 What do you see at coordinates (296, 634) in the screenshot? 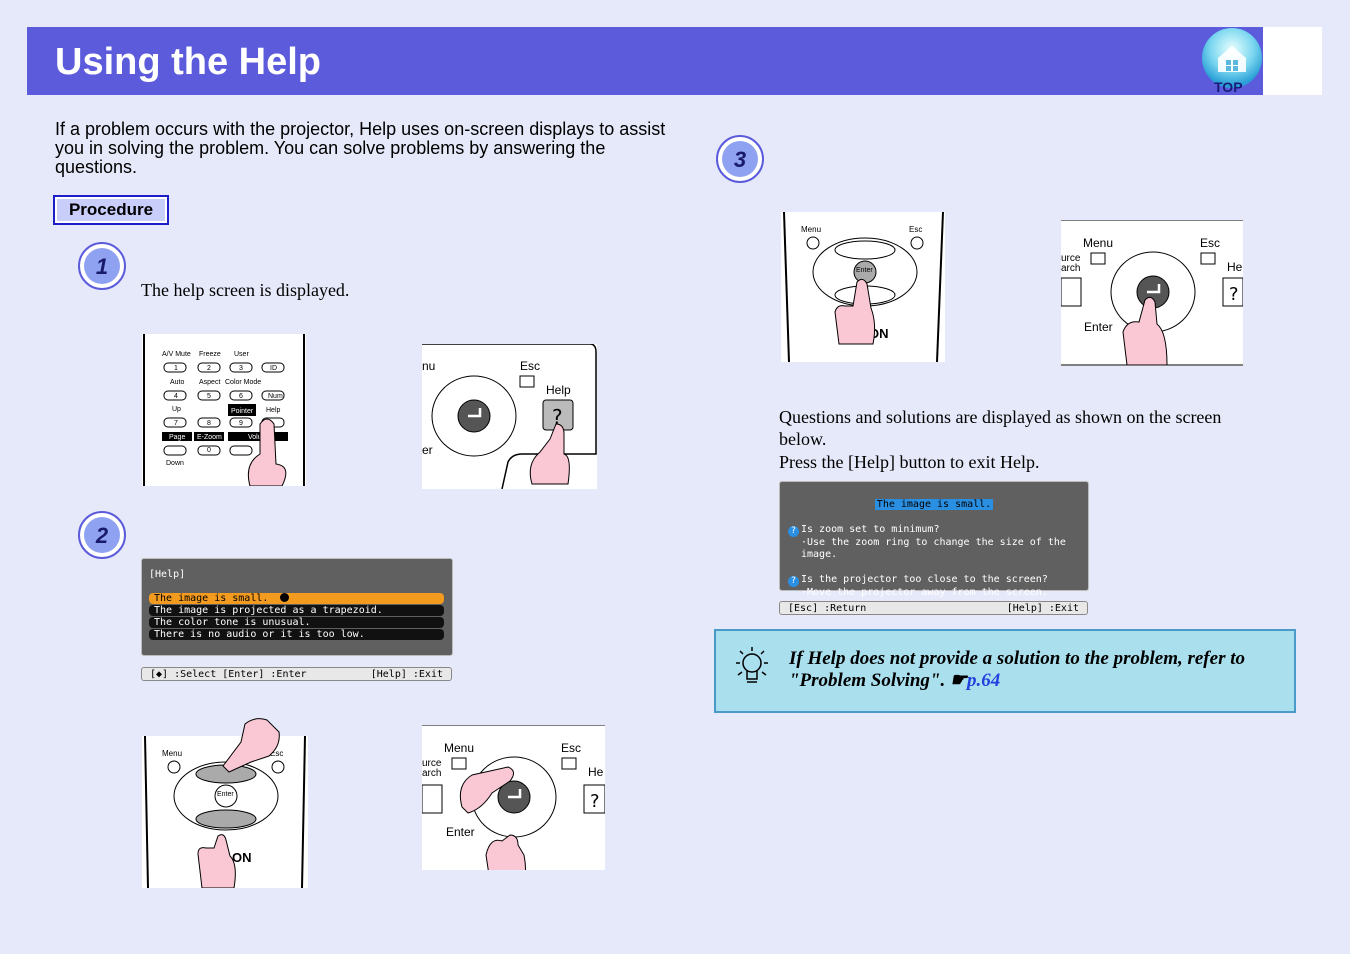
I see `help-menu-item: There is no audio or it is too low.` at bounding box center [296, 634].